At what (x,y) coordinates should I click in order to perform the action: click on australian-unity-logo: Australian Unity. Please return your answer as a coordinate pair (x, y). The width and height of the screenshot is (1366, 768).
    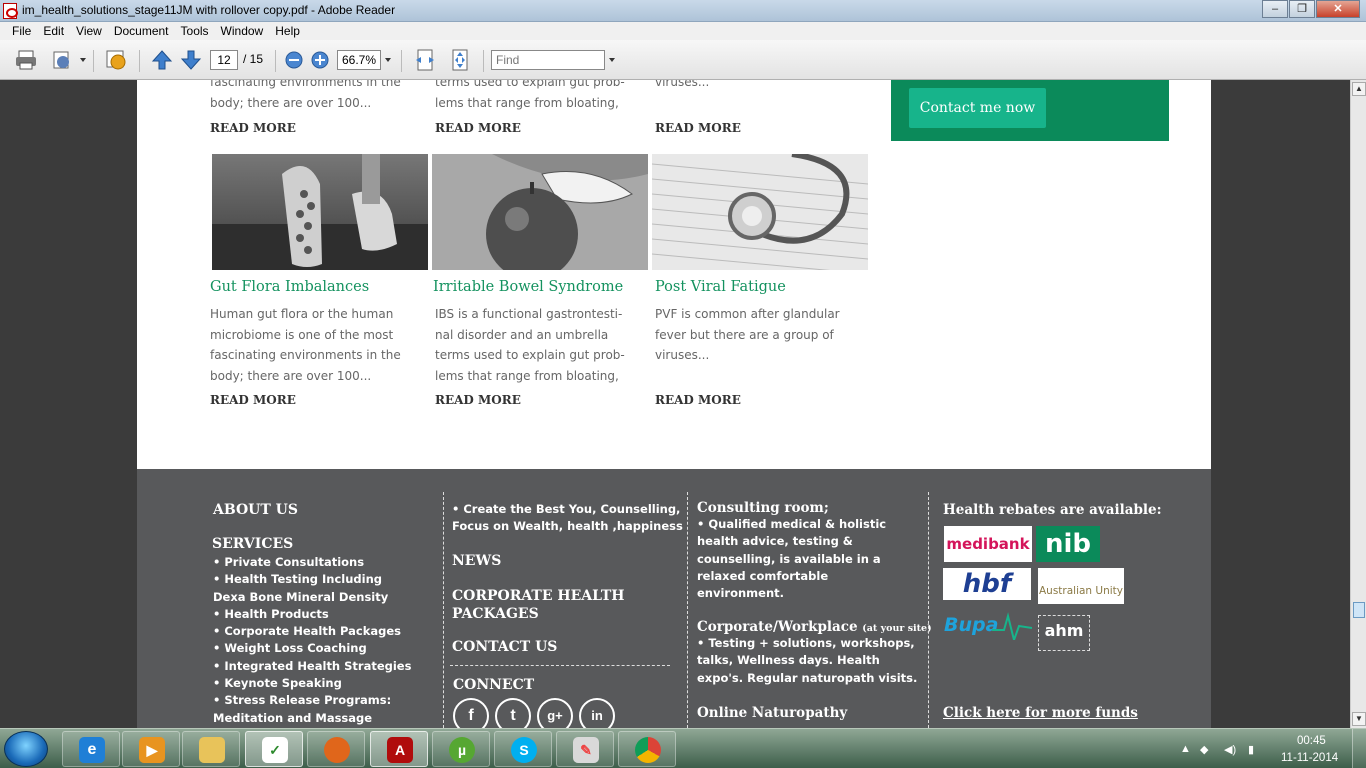
    Looking at the image, I should click on (1081, 586).